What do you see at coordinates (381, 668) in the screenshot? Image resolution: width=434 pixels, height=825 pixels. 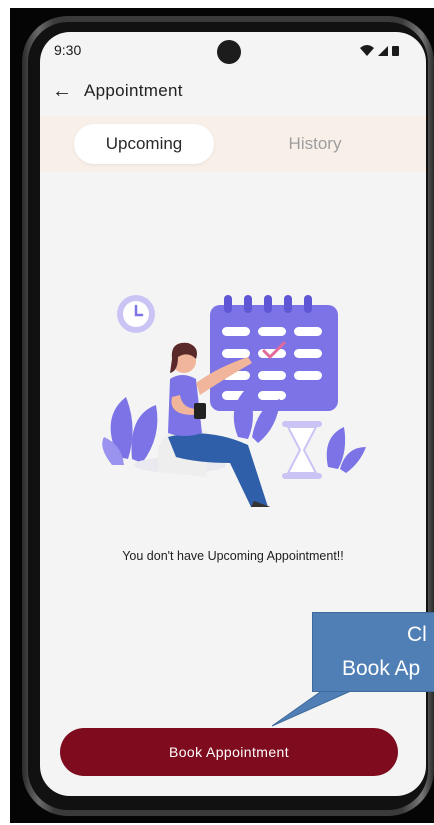 I see `callout-text-line2: Book Ap` at bounding box center [381, 668].